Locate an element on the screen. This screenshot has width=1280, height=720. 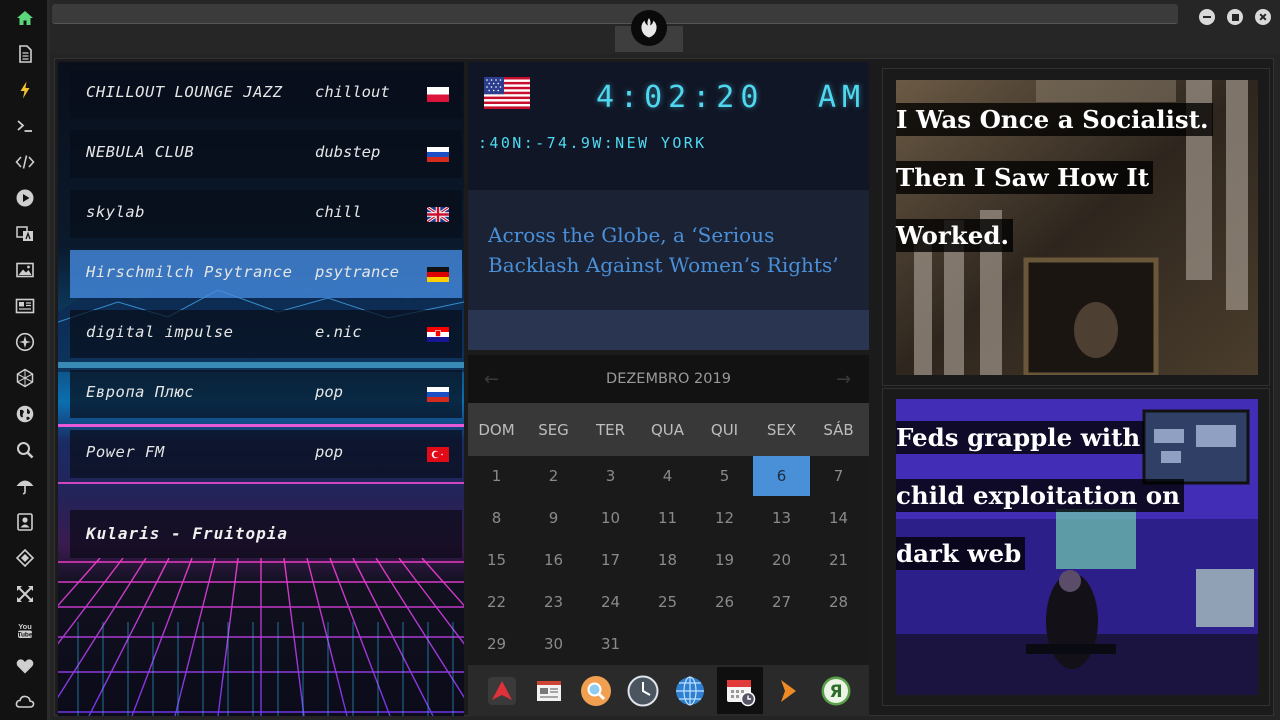
translate-icon is located at coordinates (25, 234).